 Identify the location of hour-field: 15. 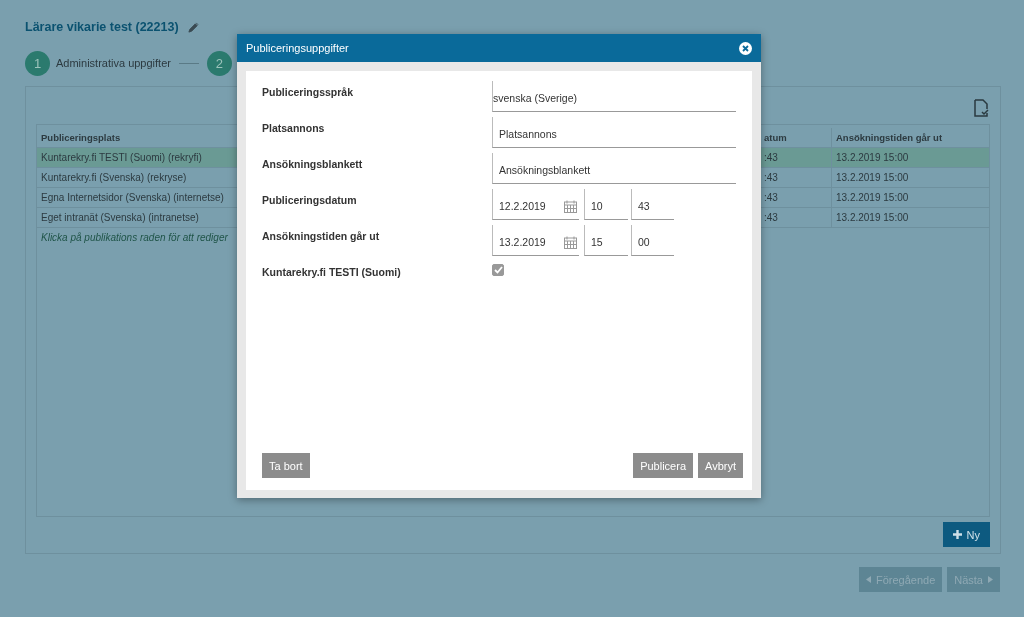
(606, 240).